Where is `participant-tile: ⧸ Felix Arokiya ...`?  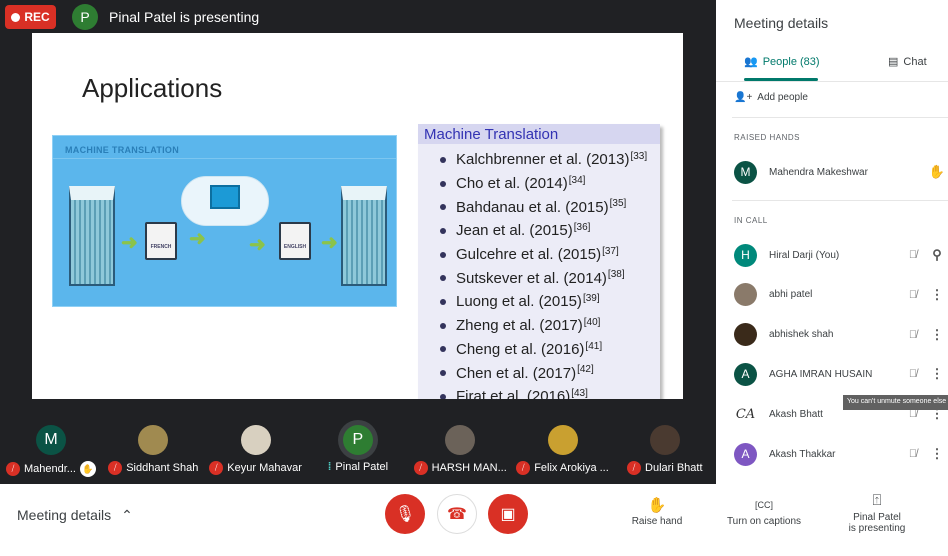 participant-tile: ⧸ Felix Arokiya ... is located at coordinates (563, 450).